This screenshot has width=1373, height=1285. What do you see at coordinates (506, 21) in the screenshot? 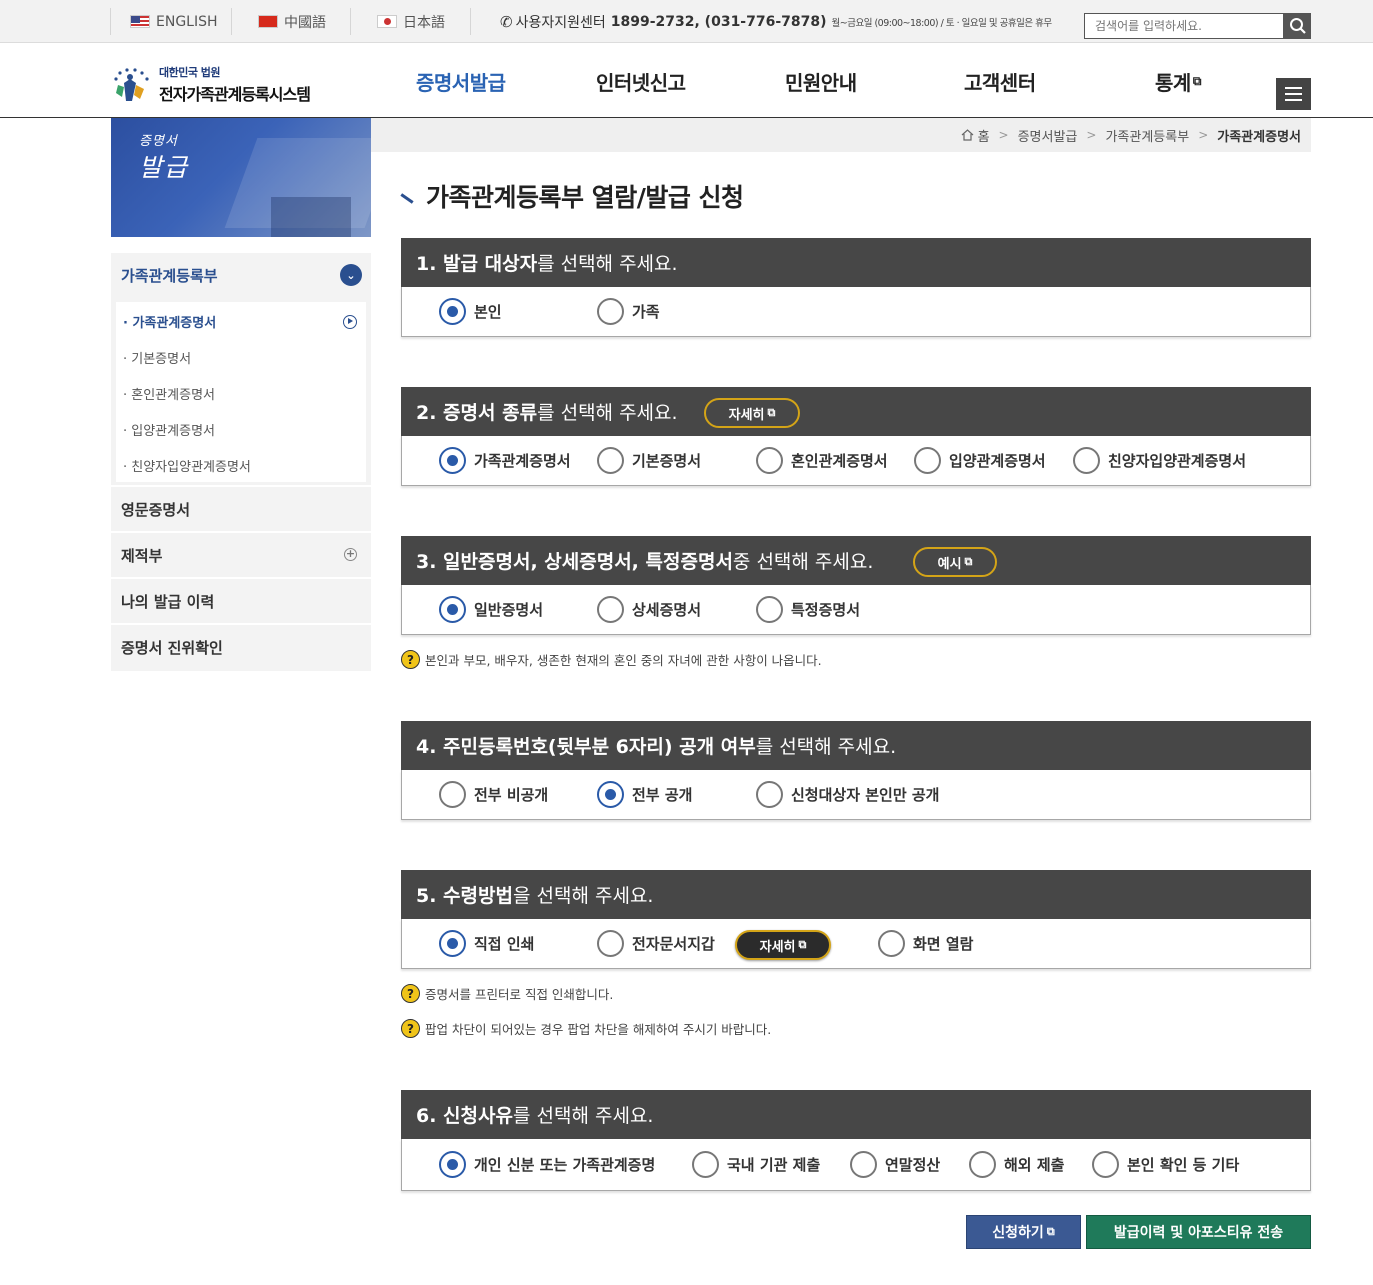
I see `phone-icon: ✆` at bounding box center [506, 21].